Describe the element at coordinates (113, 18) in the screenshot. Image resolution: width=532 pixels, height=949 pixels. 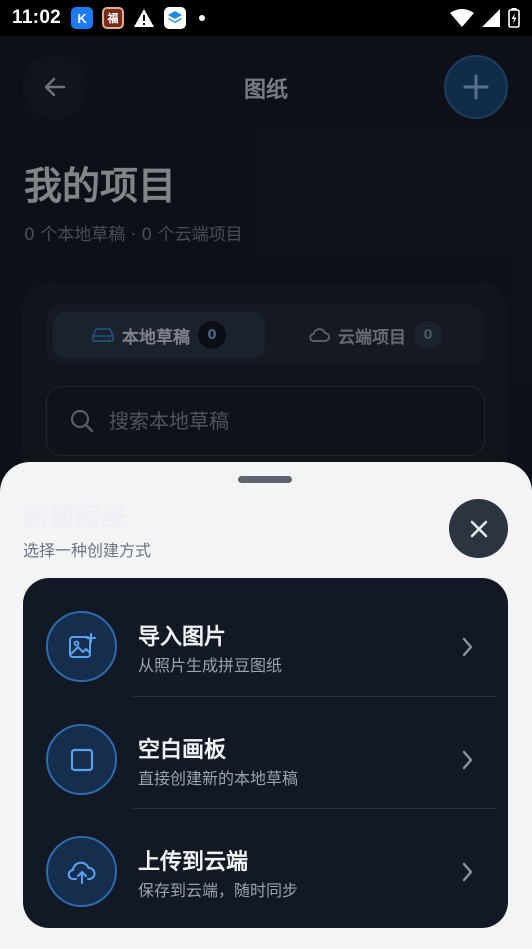
I see `app-fu-icon: 福` at that location.